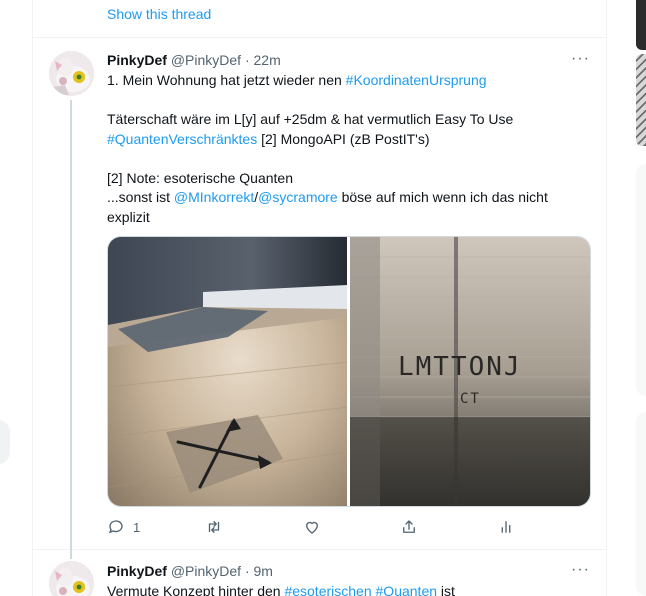 This screenshot has width=646, height=596. Describe the element at coordinates (327, 589) in the screenshot. I see `hashtag-link: #esoterischen` at that location.